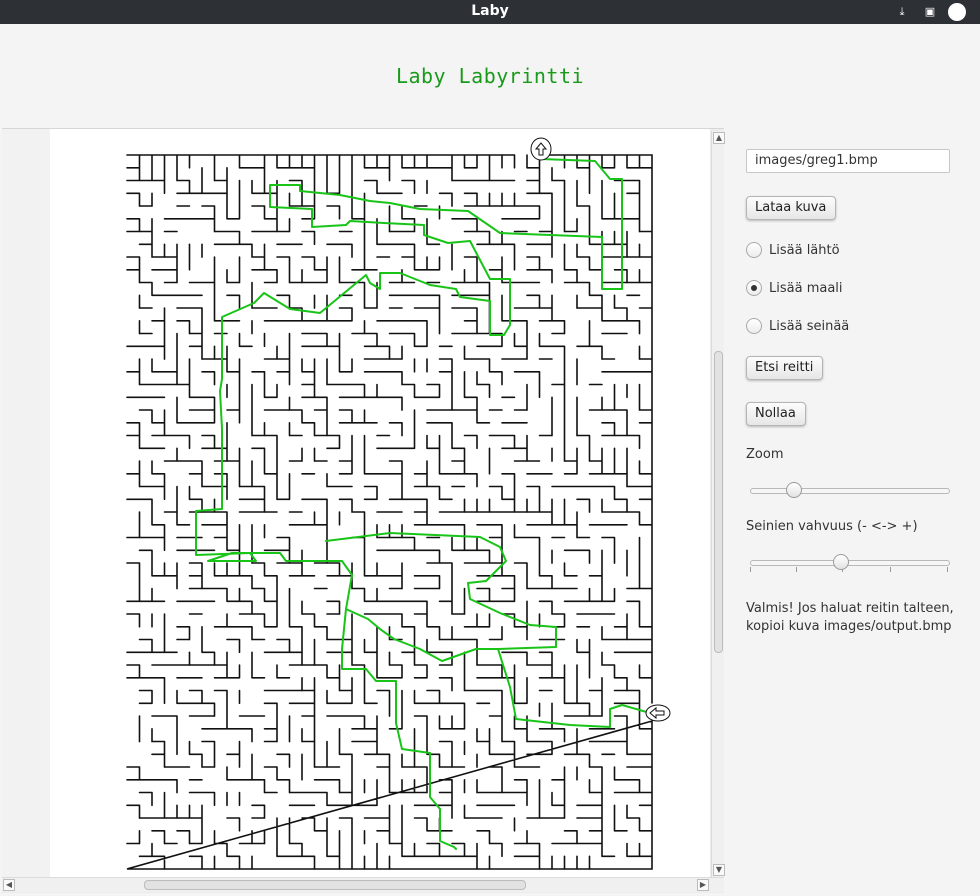  What do you see at coordinates (765, 454) in the screenshot?
I see `zoom-label: Zoom` at bounding box center [765, 454].